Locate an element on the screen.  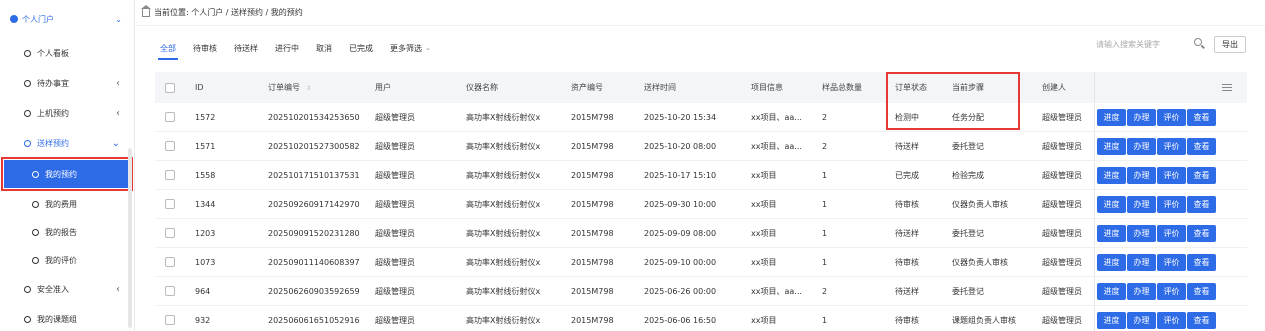
sidebar-scrollbar is located at coordinates (130, 238).